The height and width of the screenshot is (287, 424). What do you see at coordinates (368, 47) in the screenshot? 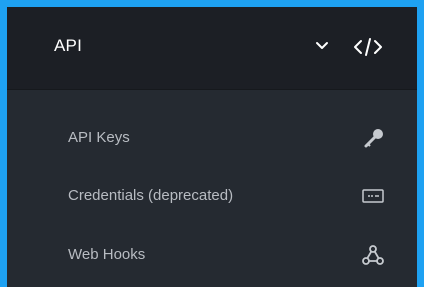
I see `code-icon` at bounding box center [368, 47].